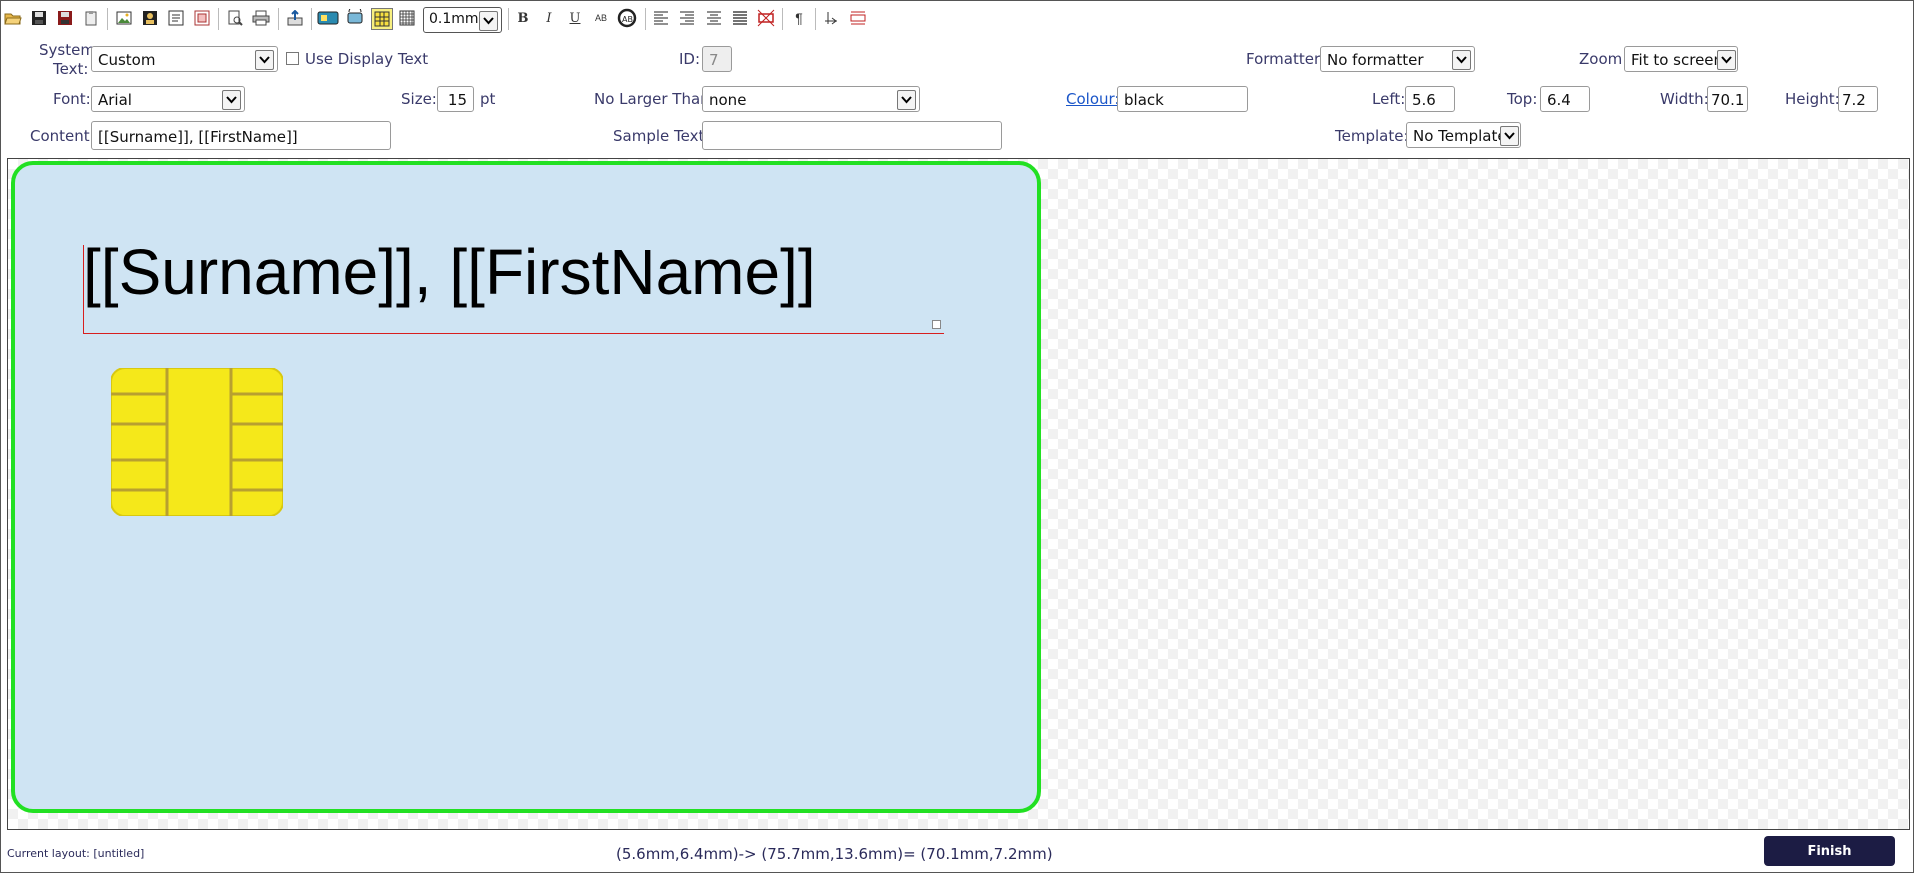 Image resolution: width=1914 pixels, height=873 pixels. I want to click on system-text-label-1: System, so click(67, 50).